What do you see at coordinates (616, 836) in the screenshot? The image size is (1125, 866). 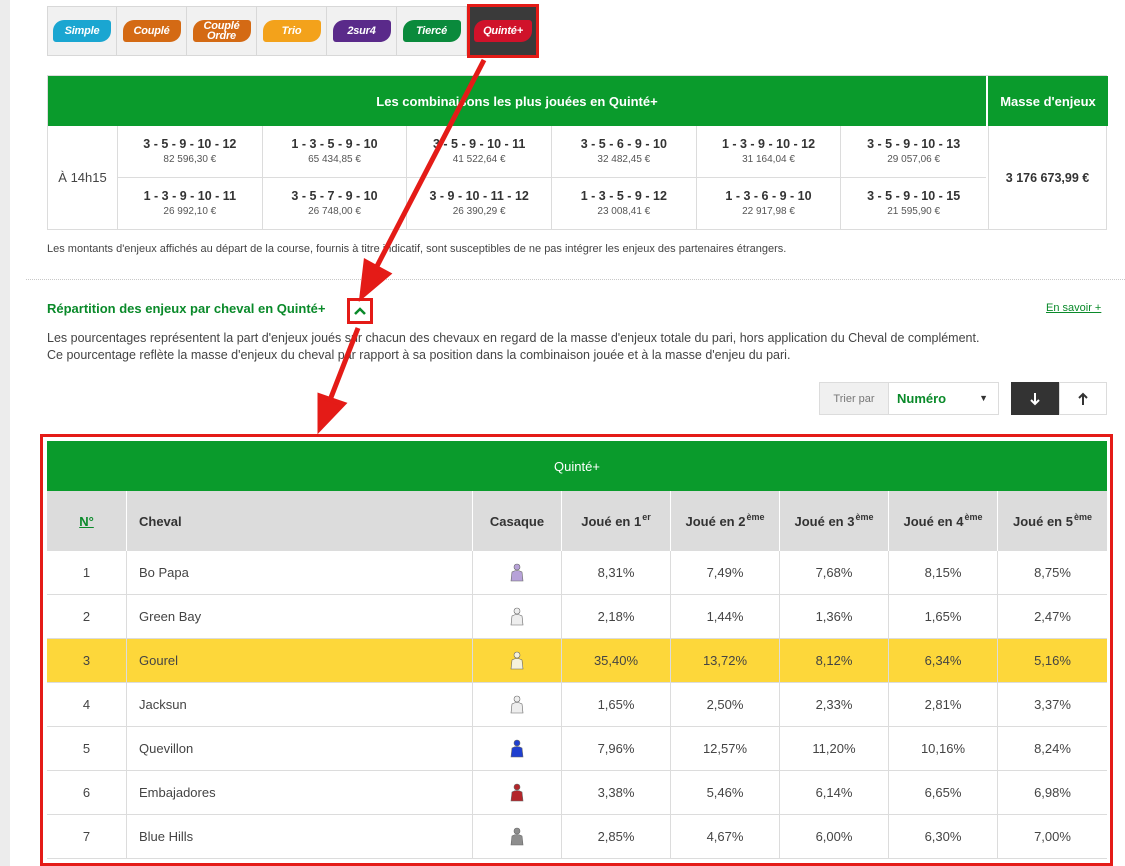 I see `played-pos-1: 2,85%` at bounding box center [616, 836].